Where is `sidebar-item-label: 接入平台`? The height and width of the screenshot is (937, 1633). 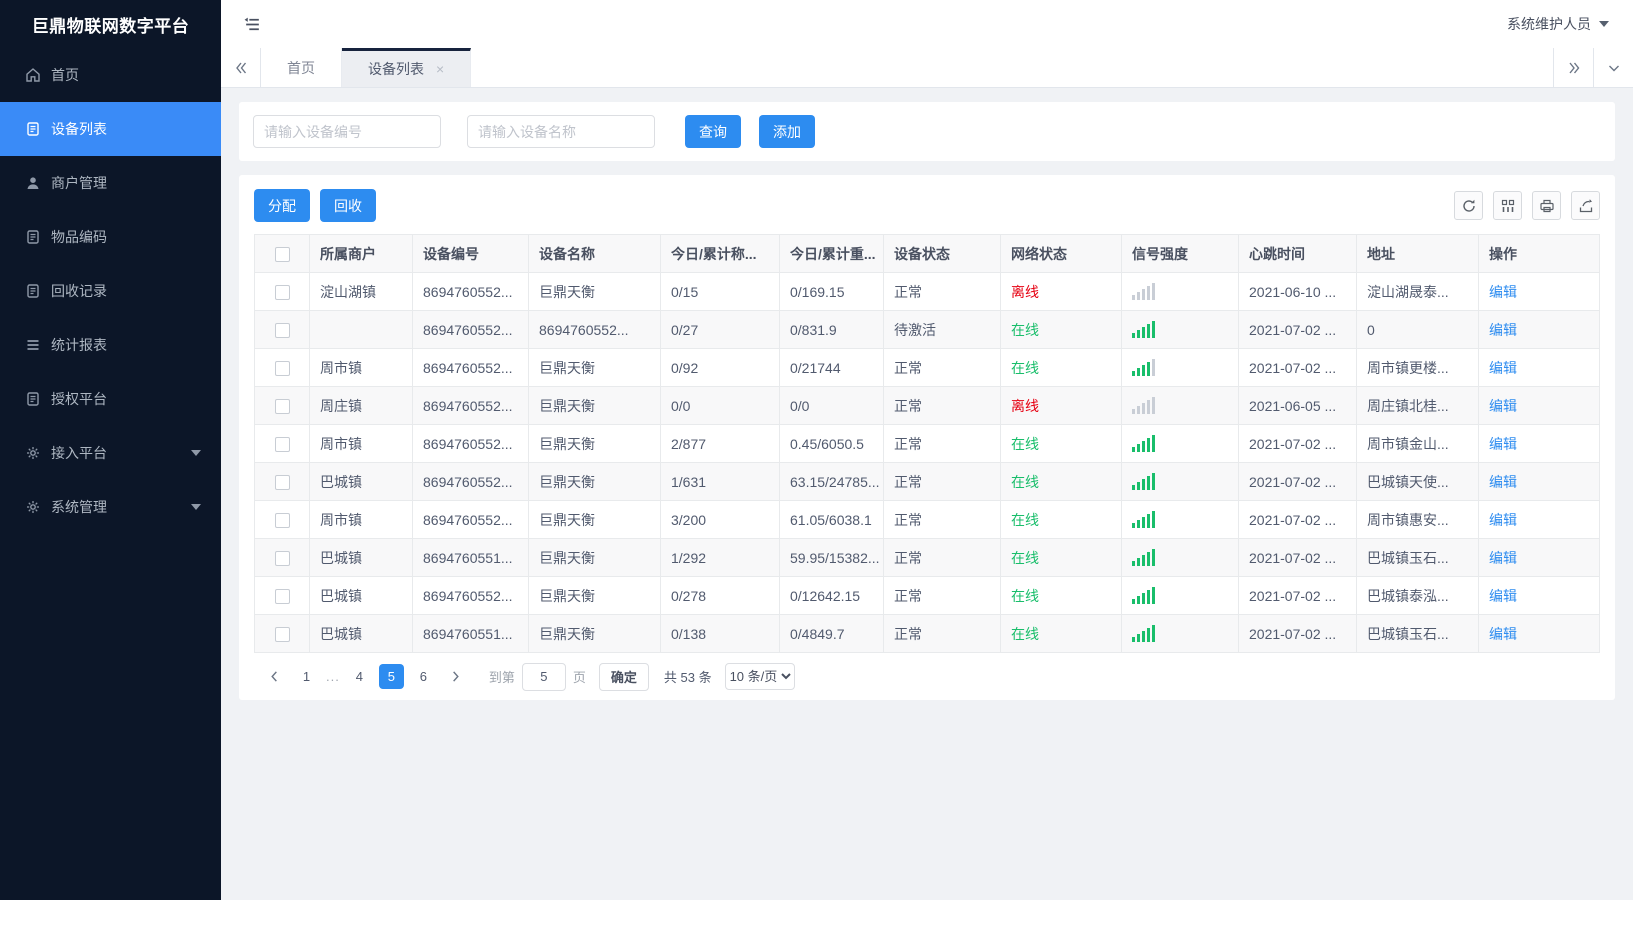 sidebar-item-label: 接入平台 is located at coordinates (79, 453).